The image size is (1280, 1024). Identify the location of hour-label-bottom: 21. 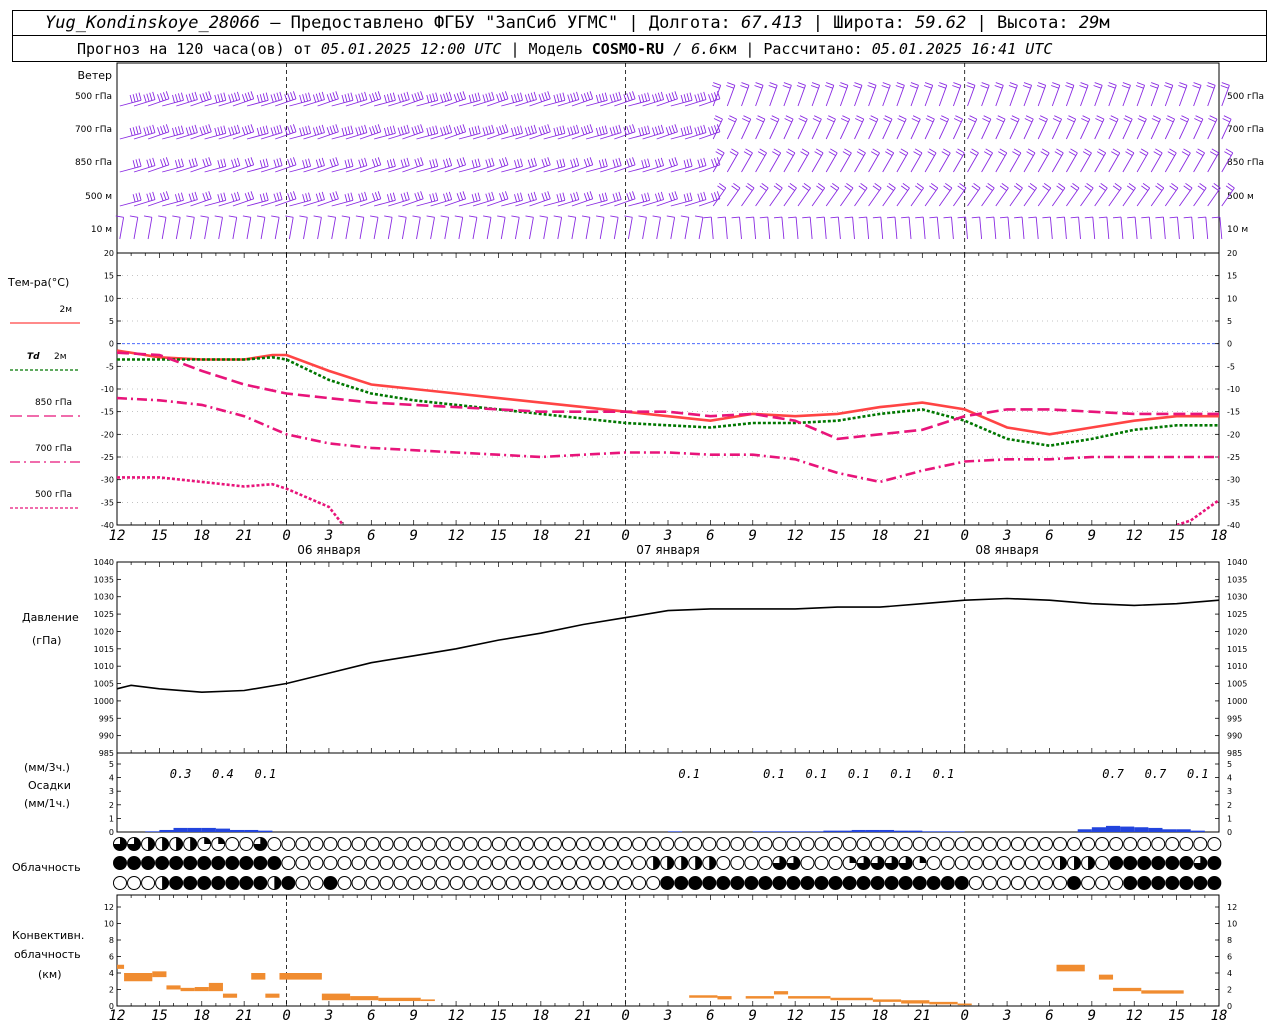
(244, 1016).